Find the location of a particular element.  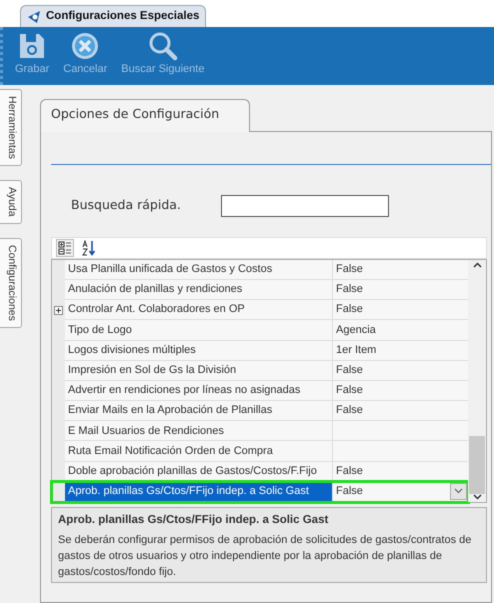

property-value: 1er Item is located at coordinates (400, 350).